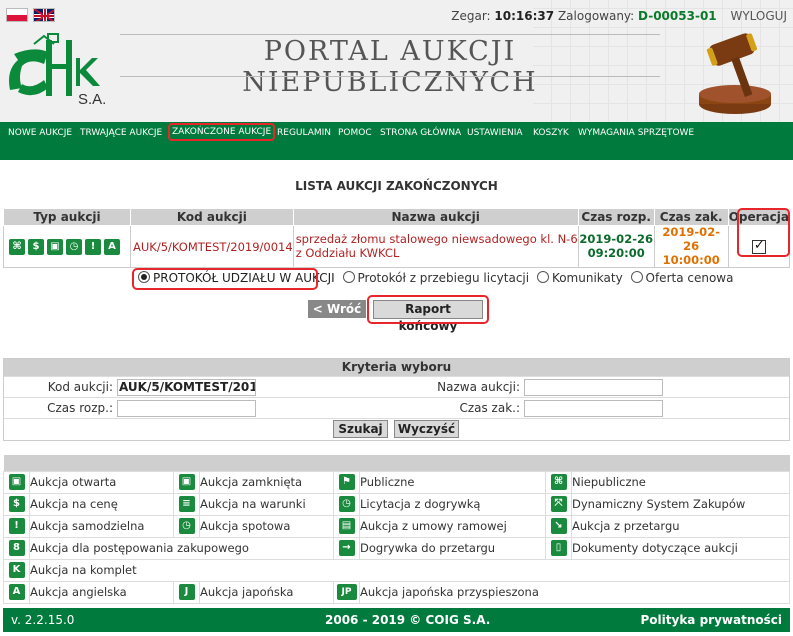  Describe the element at coordinates (181, 548) in the screenshot. I see `legend-label: Aukcja dla postępowania zakupowego` at that location.